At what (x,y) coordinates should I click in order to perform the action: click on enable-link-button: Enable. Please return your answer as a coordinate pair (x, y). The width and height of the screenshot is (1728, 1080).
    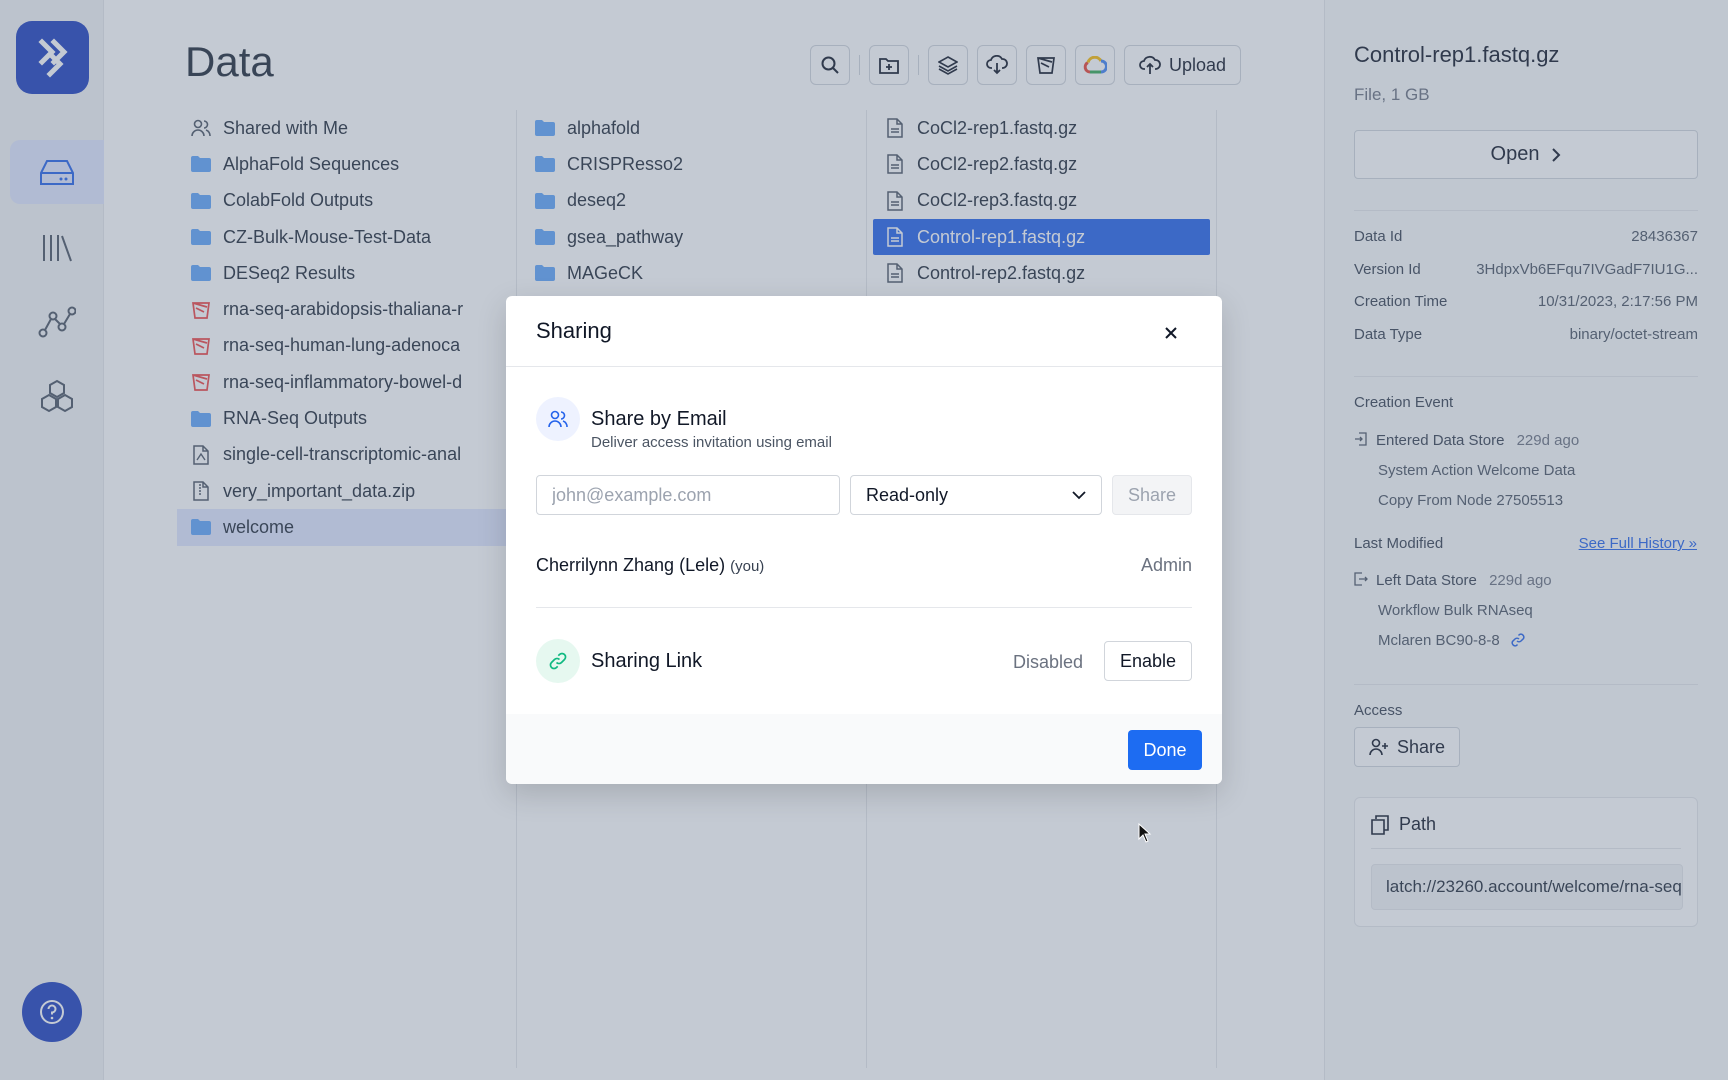
    Looking at the image, I should click on (1148, 661).